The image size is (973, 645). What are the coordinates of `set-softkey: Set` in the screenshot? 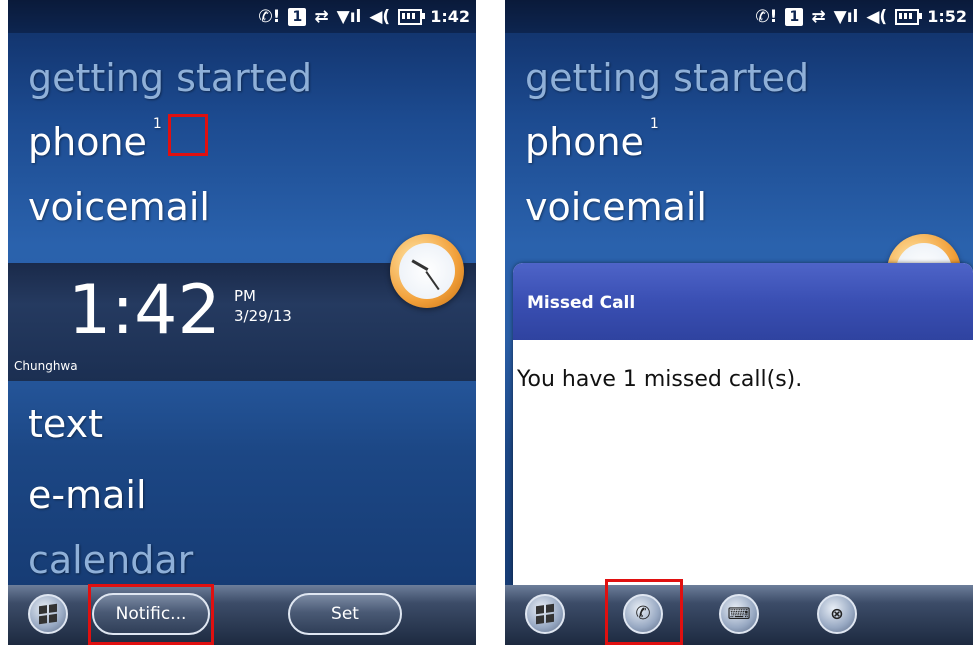 It's located at (345, 614).